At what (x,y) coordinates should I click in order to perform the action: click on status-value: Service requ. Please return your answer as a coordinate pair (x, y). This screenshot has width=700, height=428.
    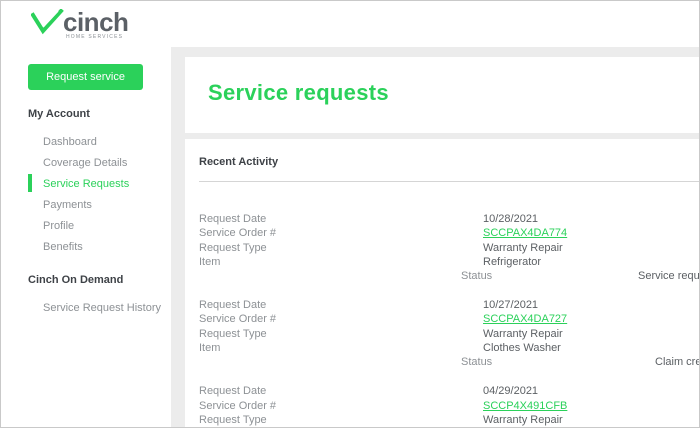
    Looking at the image, I should click on (669, 276).